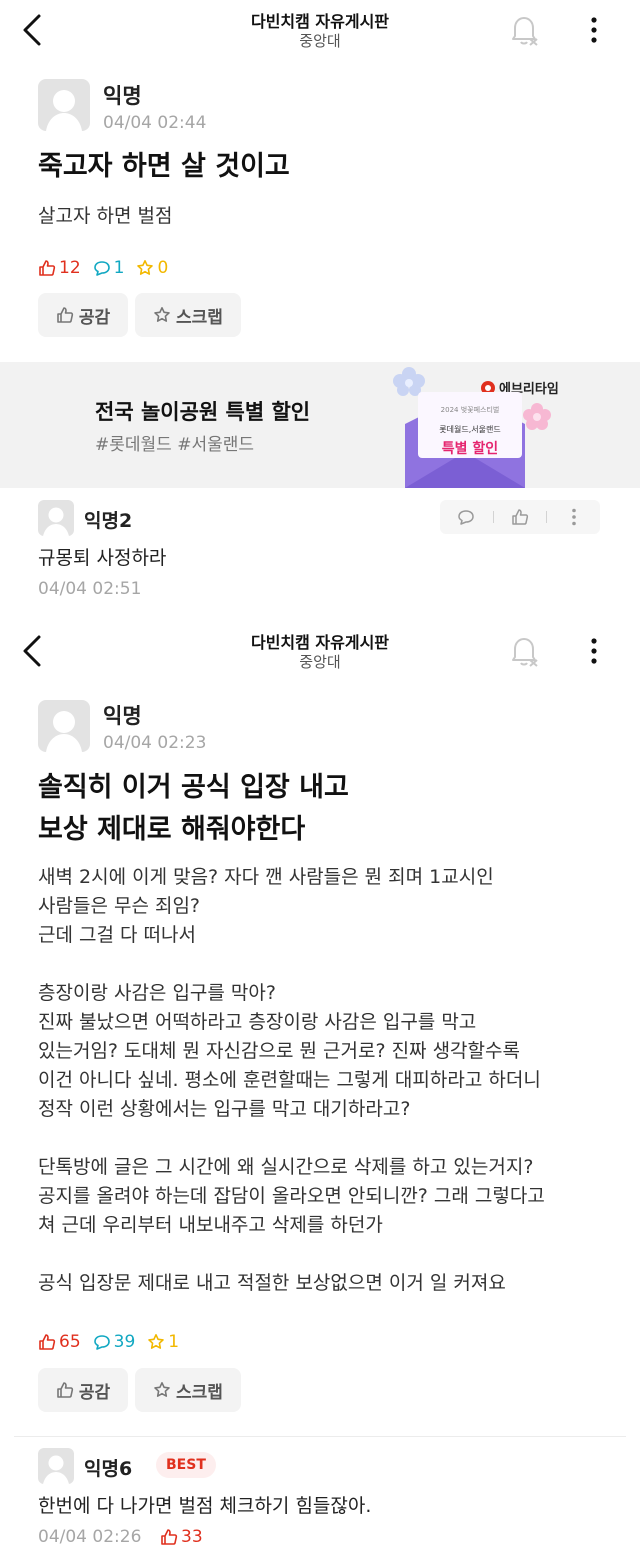 The image size is (640, 1553). Describe the element at coordinates (203, 412) in the screenshot. I see `ad-headline: 전국 놀이공원 특별 할인` at that location.